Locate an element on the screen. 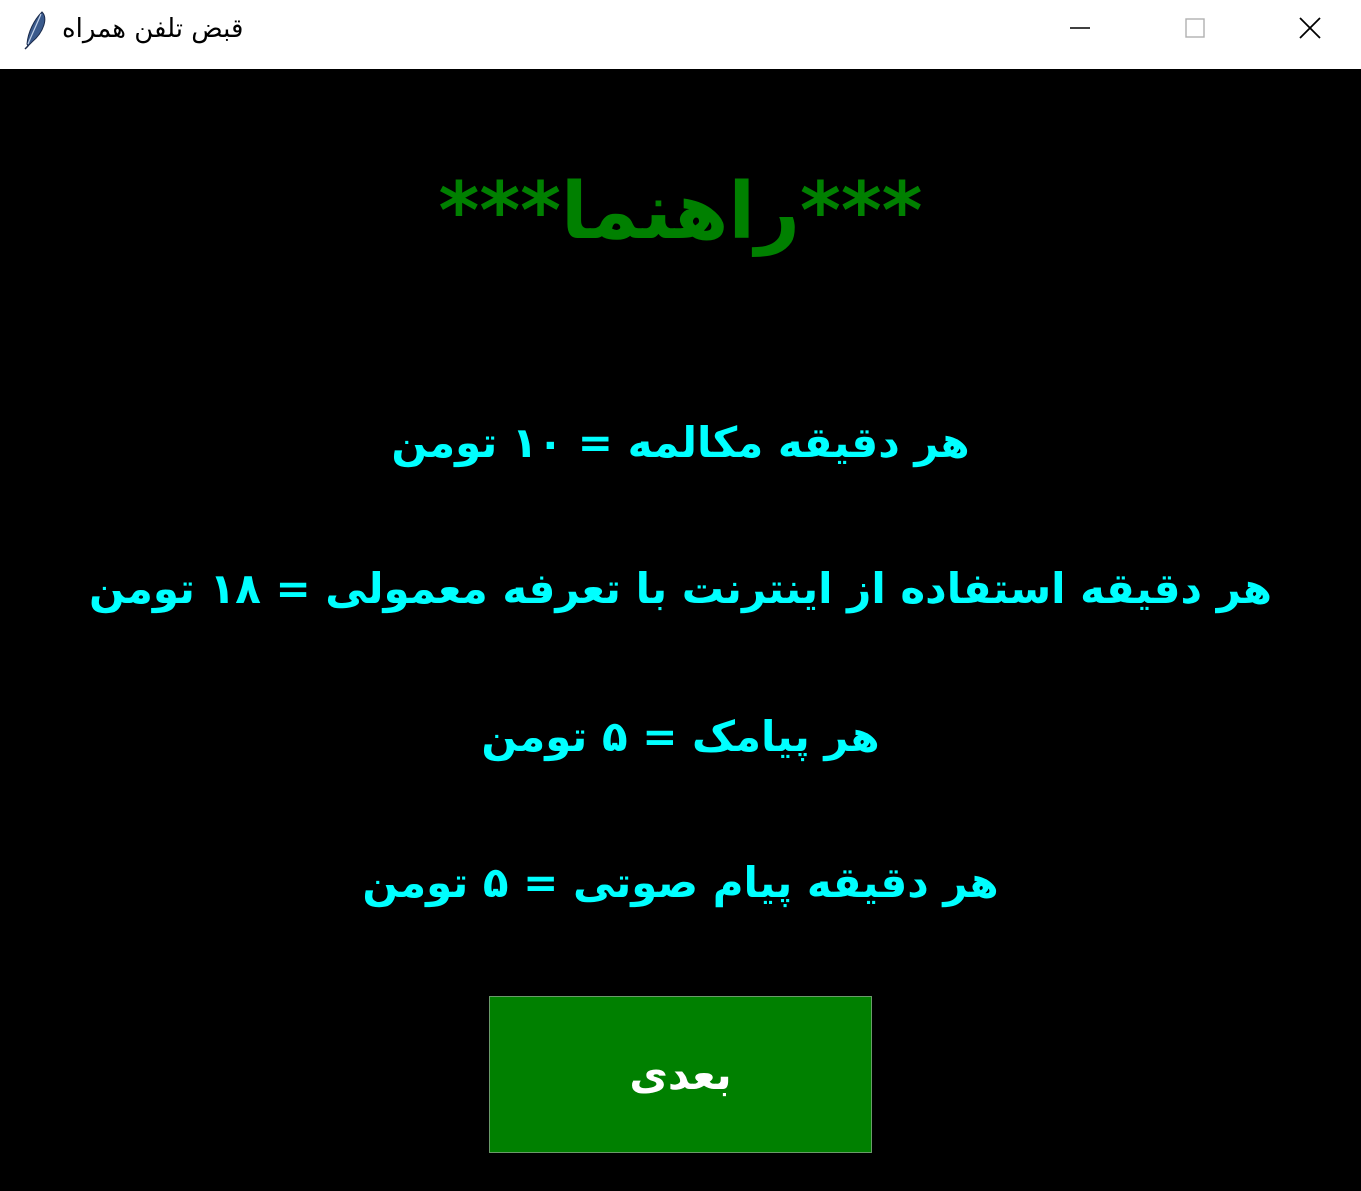 This screenshot has height=1191, width=1361. title-bar: قبض تلفن همراه is located at coordinates (680, 34).